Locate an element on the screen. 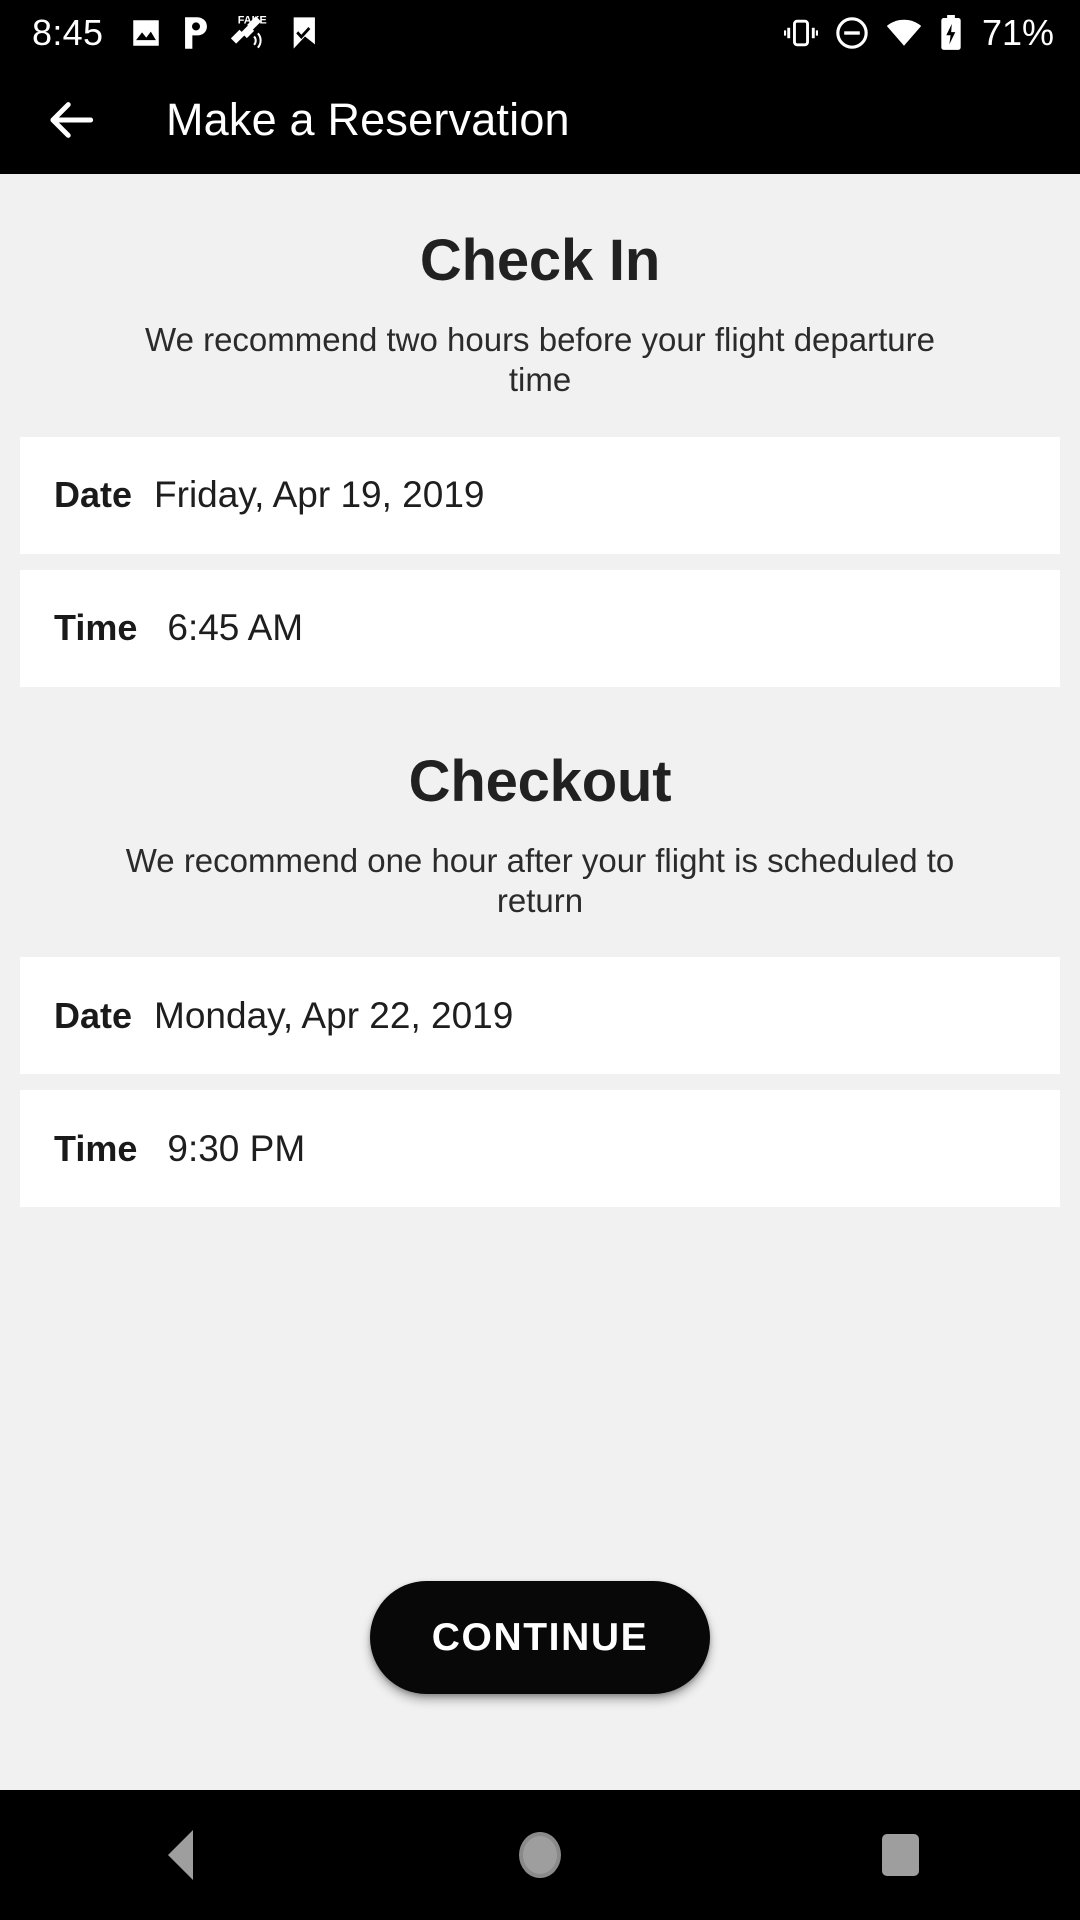  checkout-time-value: 9:30 PM is located at coordinates (236, 1148).